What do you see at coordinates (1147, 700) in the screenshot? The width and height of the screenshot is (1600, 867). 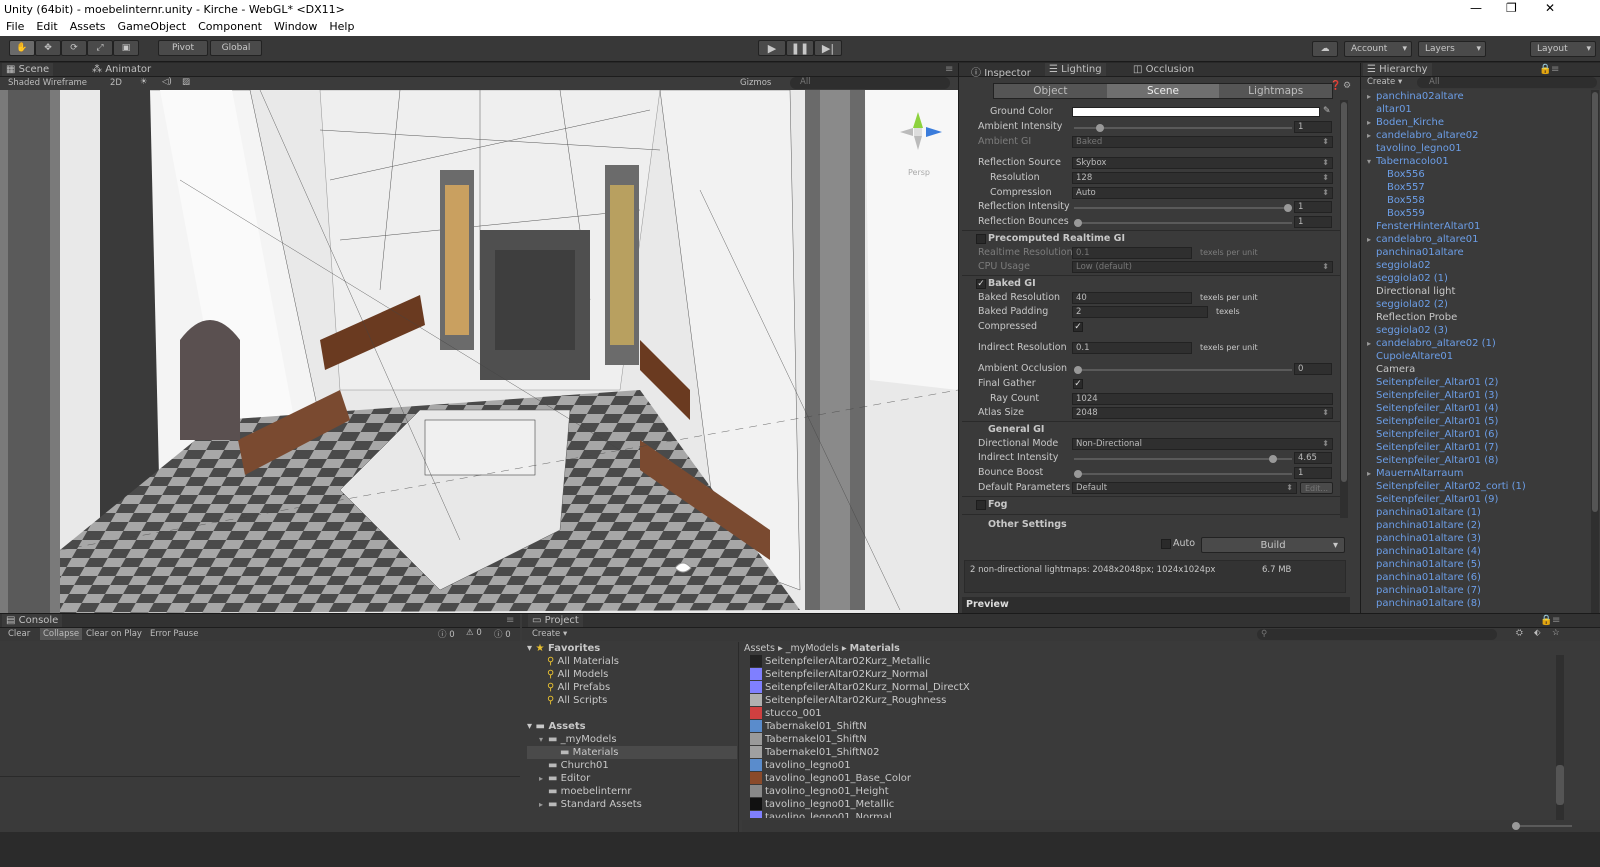 I see `asset-item: SeitenpfeilerAltar02Kurz_Roughness` at bounding box center [1147, 700].